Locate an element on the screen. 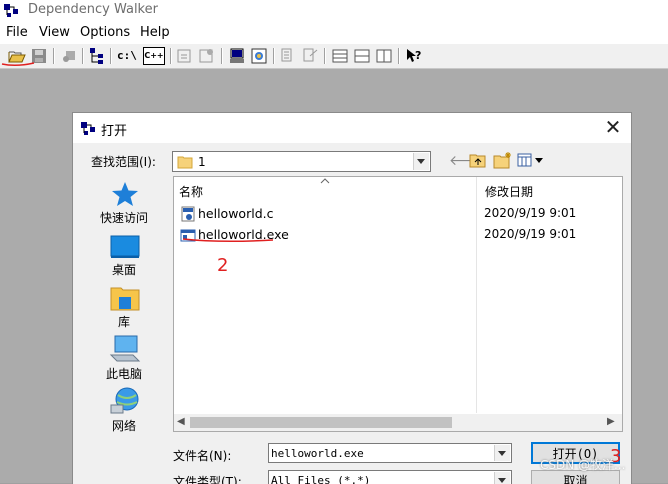  place-network: 网络 is located at coordinates (124, 410).